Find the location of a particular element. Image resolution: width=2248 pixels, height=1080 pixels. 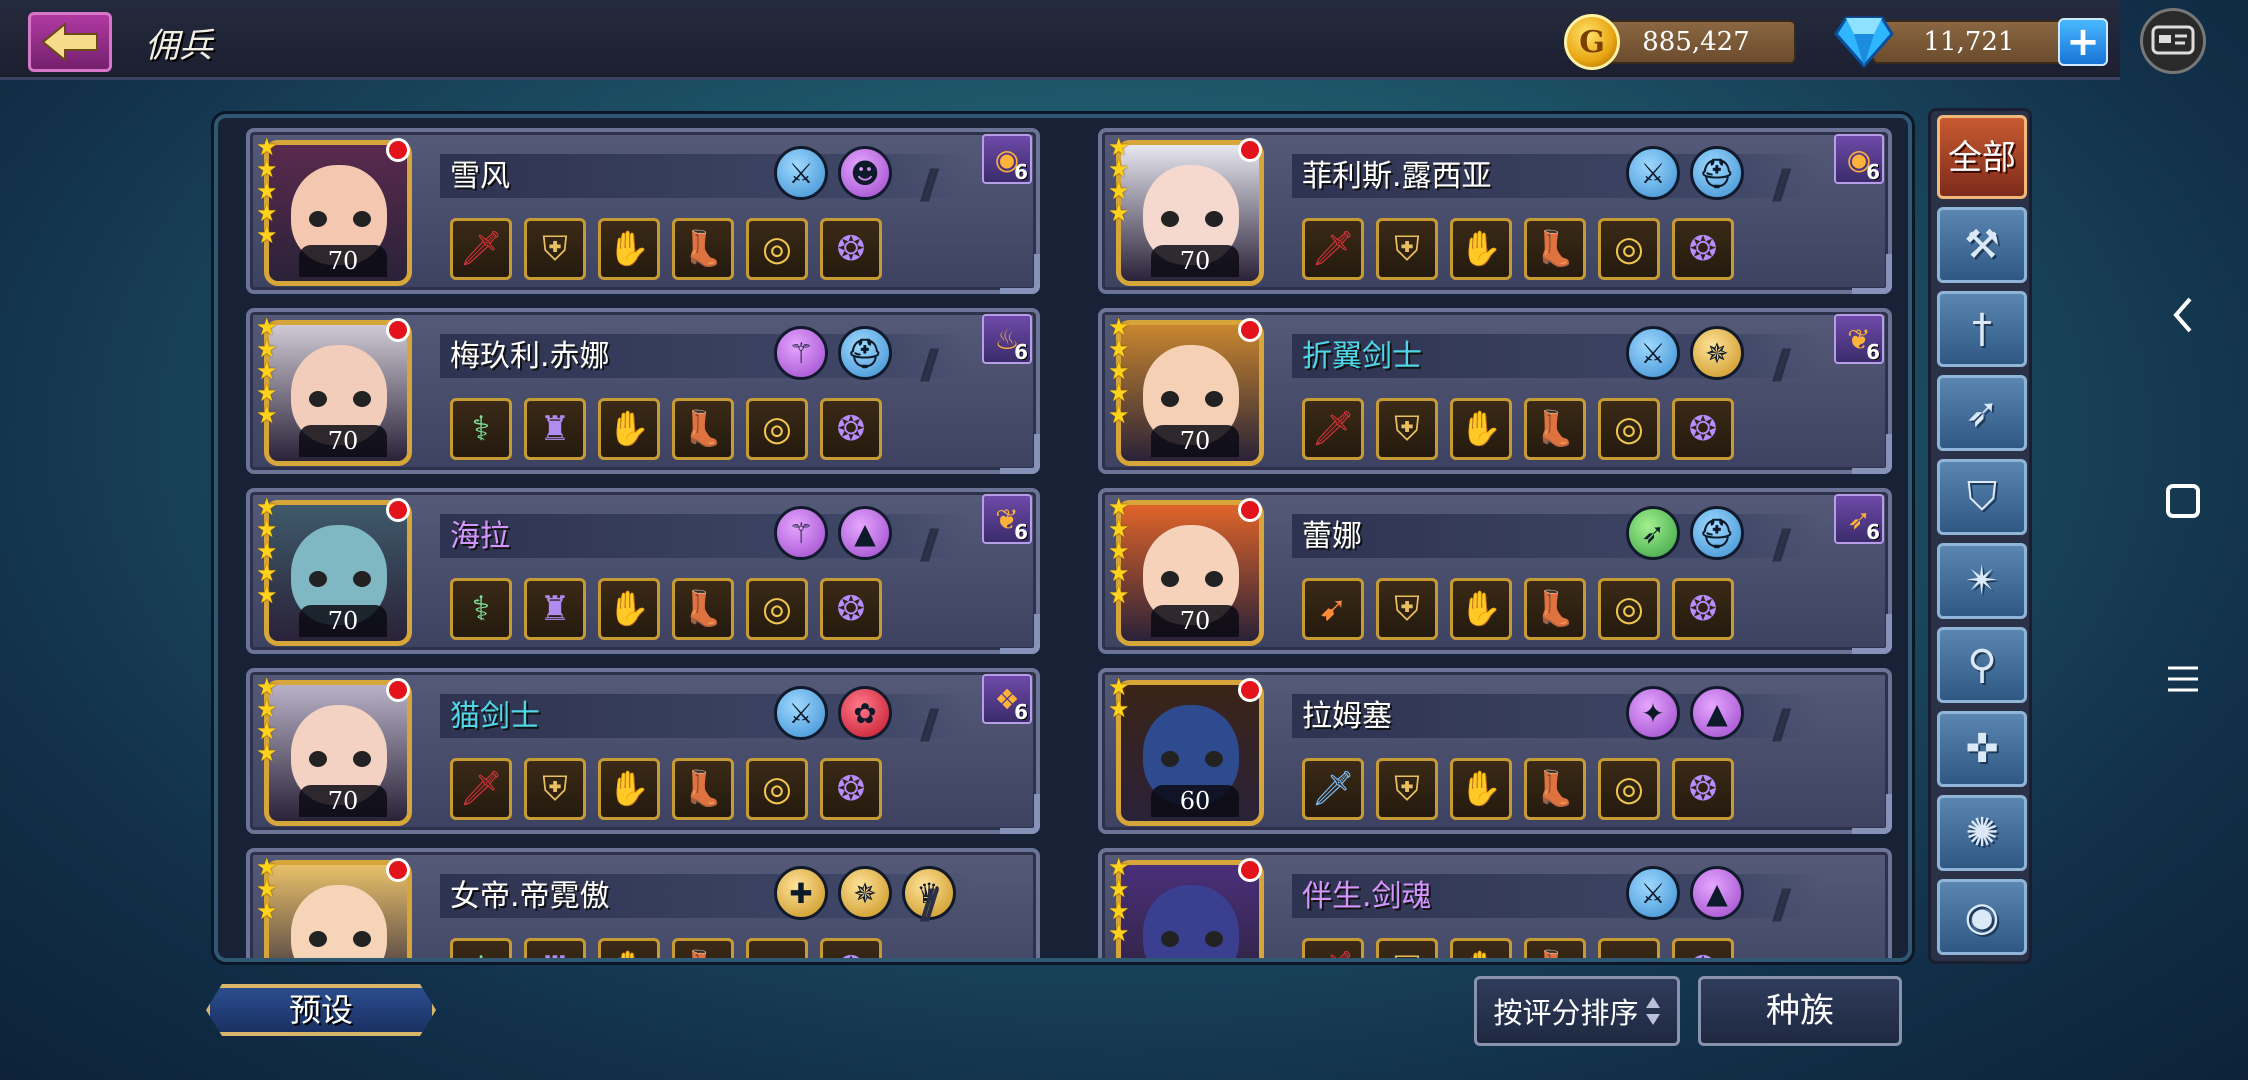

cross-filter-button: ✜ is located at coordinates (1982, 749).